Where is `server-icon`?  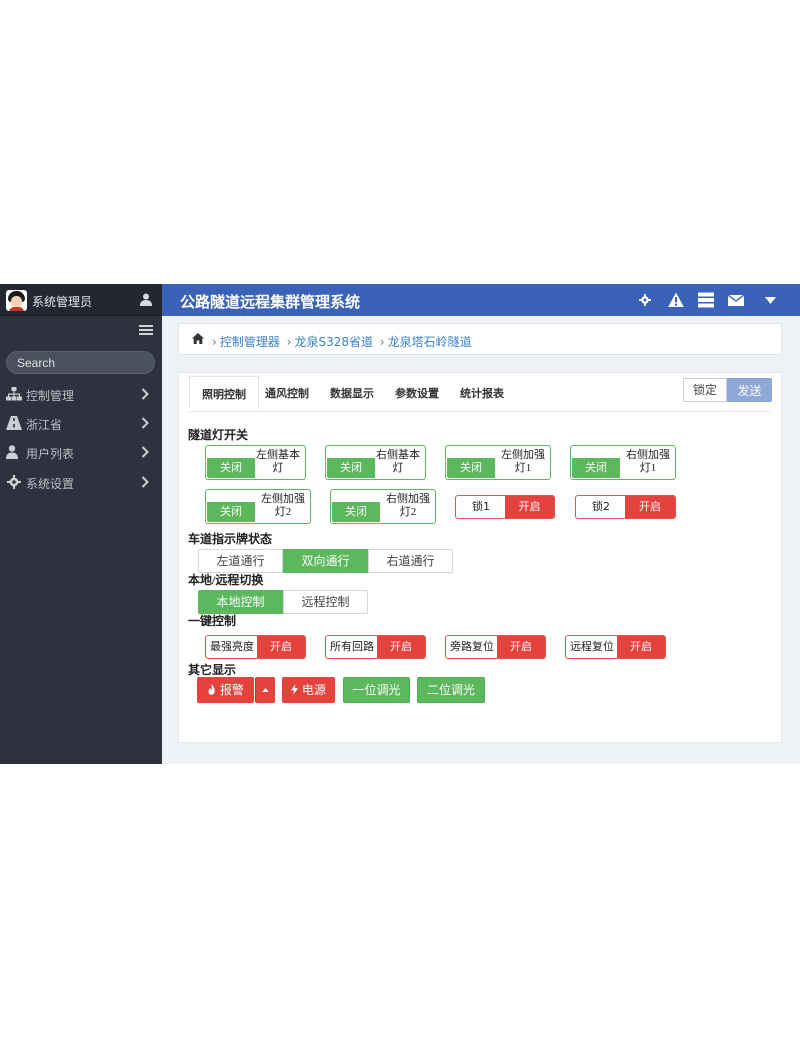 server-icon is located at coordinates (706, 300).